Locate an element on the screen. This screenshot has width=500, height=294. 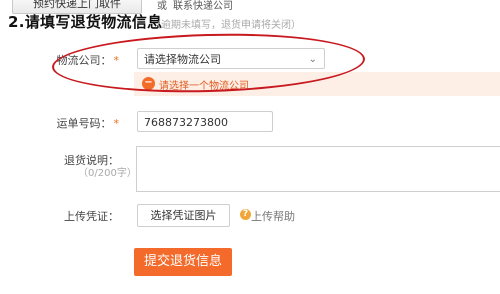
required-mark: * is located at coordinates (116, 123).